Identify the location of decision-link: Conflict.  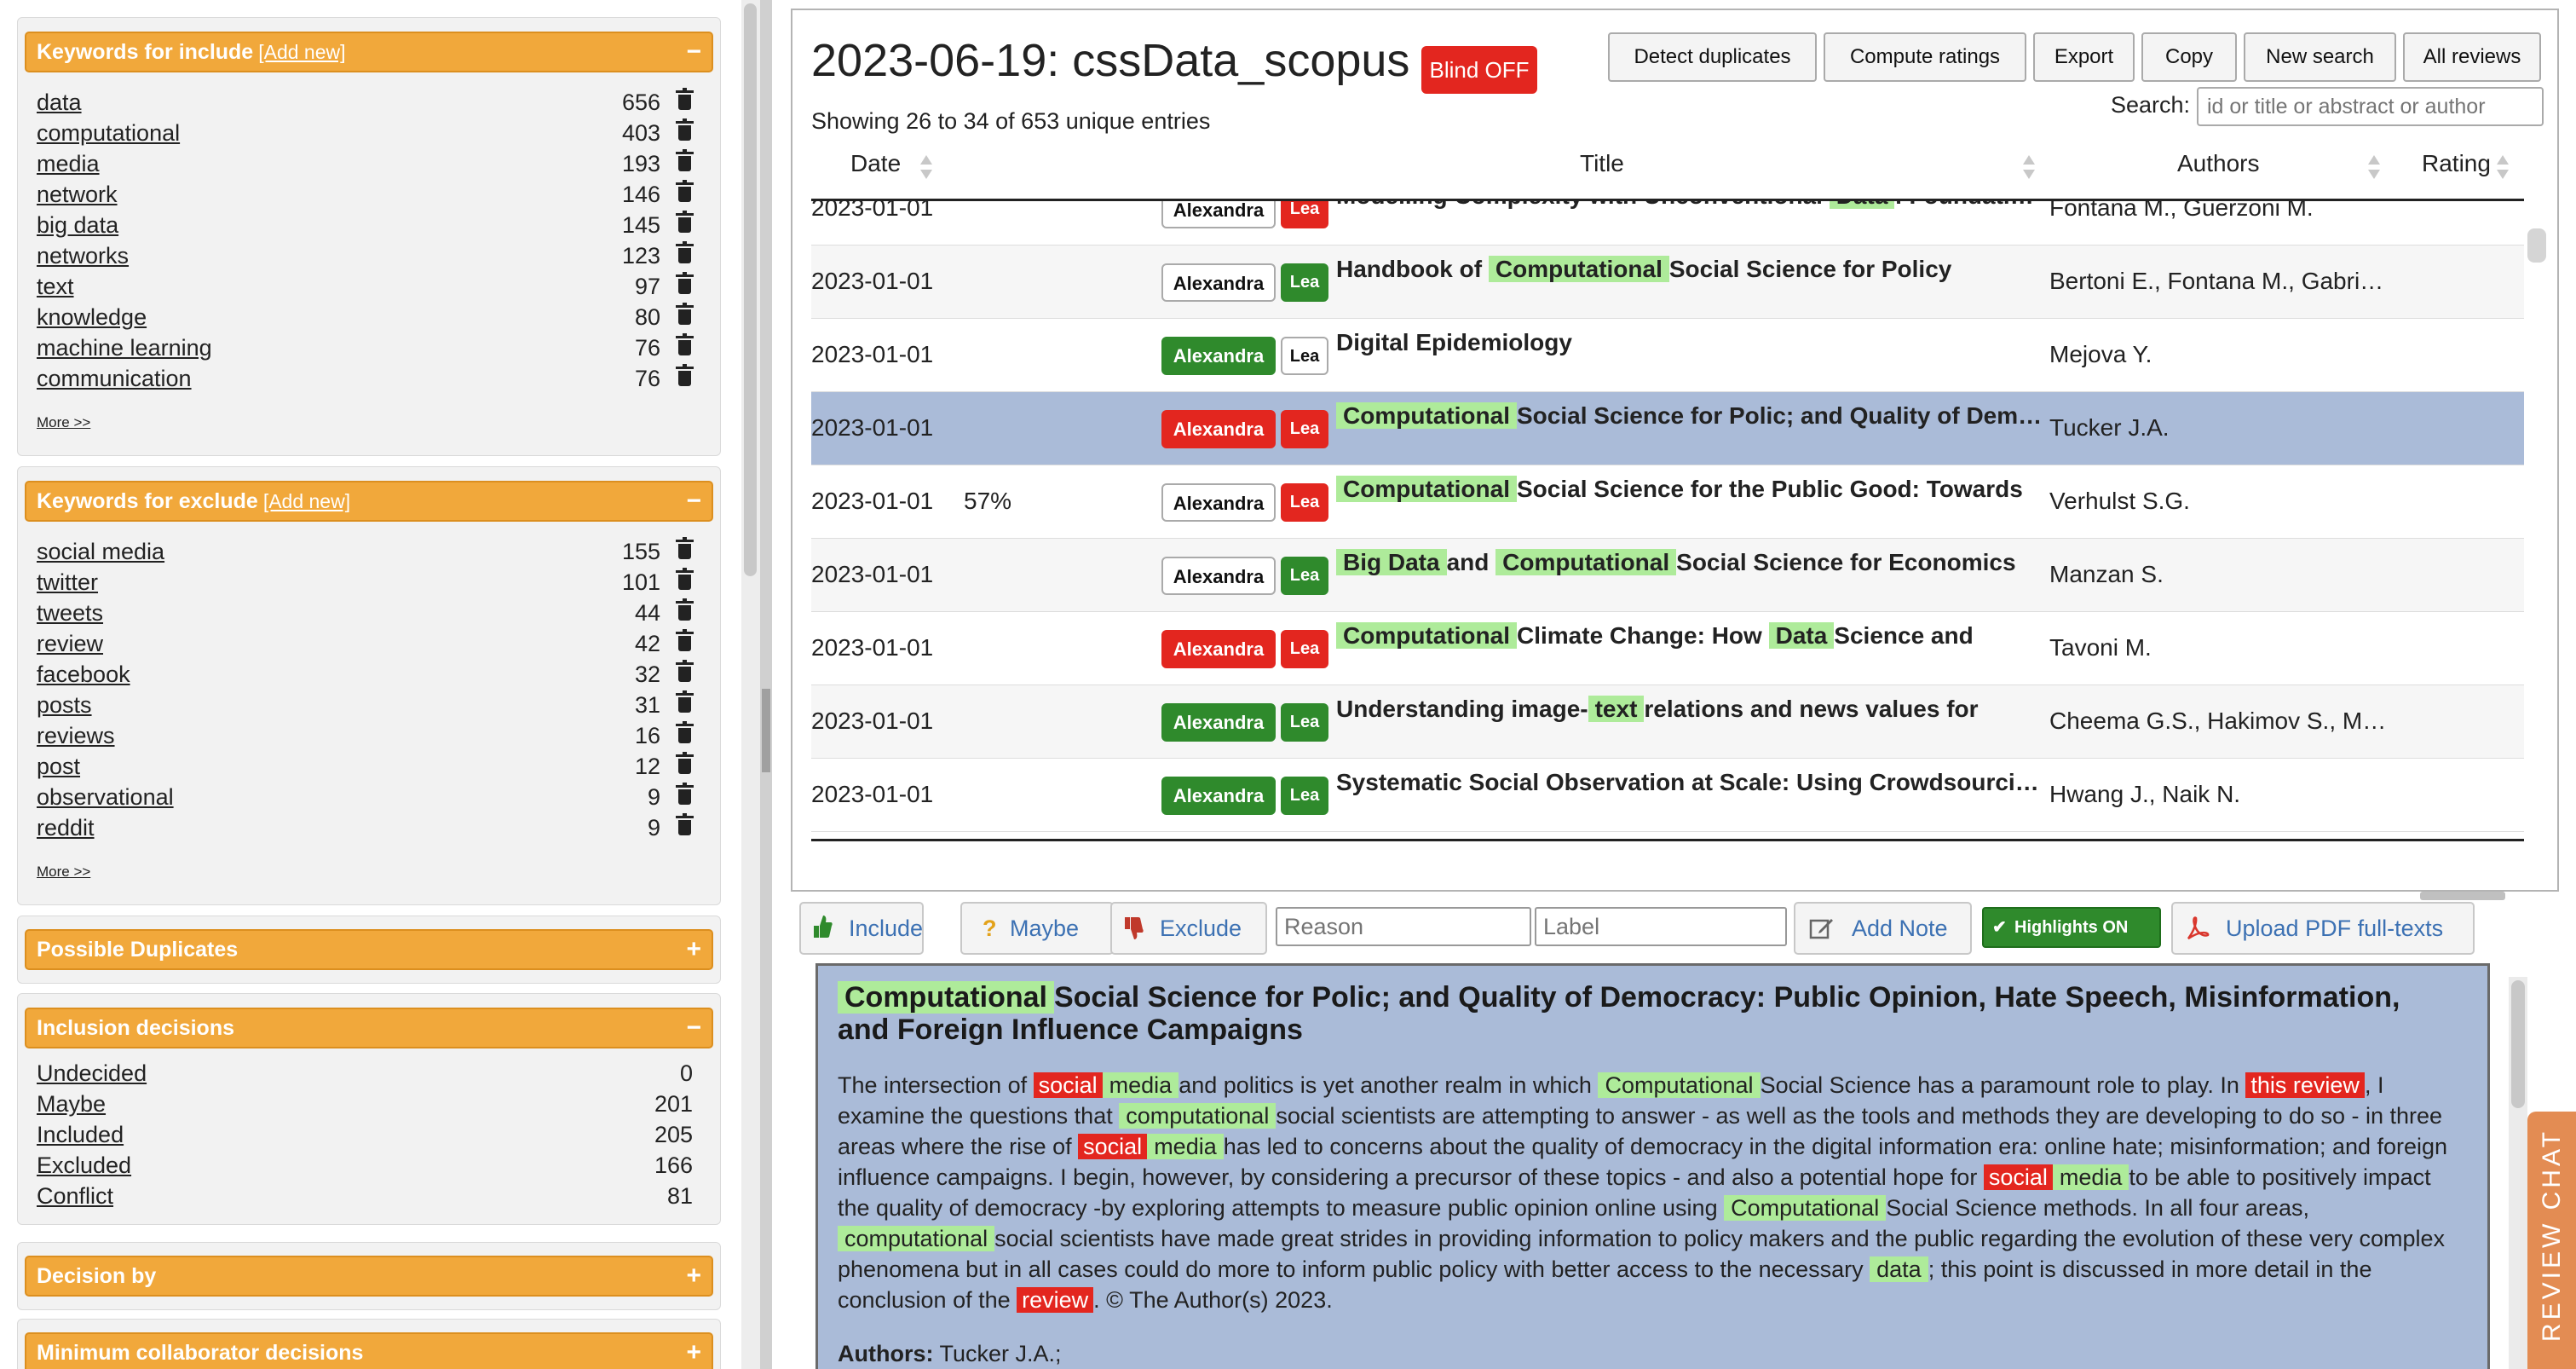
(75, 1196).